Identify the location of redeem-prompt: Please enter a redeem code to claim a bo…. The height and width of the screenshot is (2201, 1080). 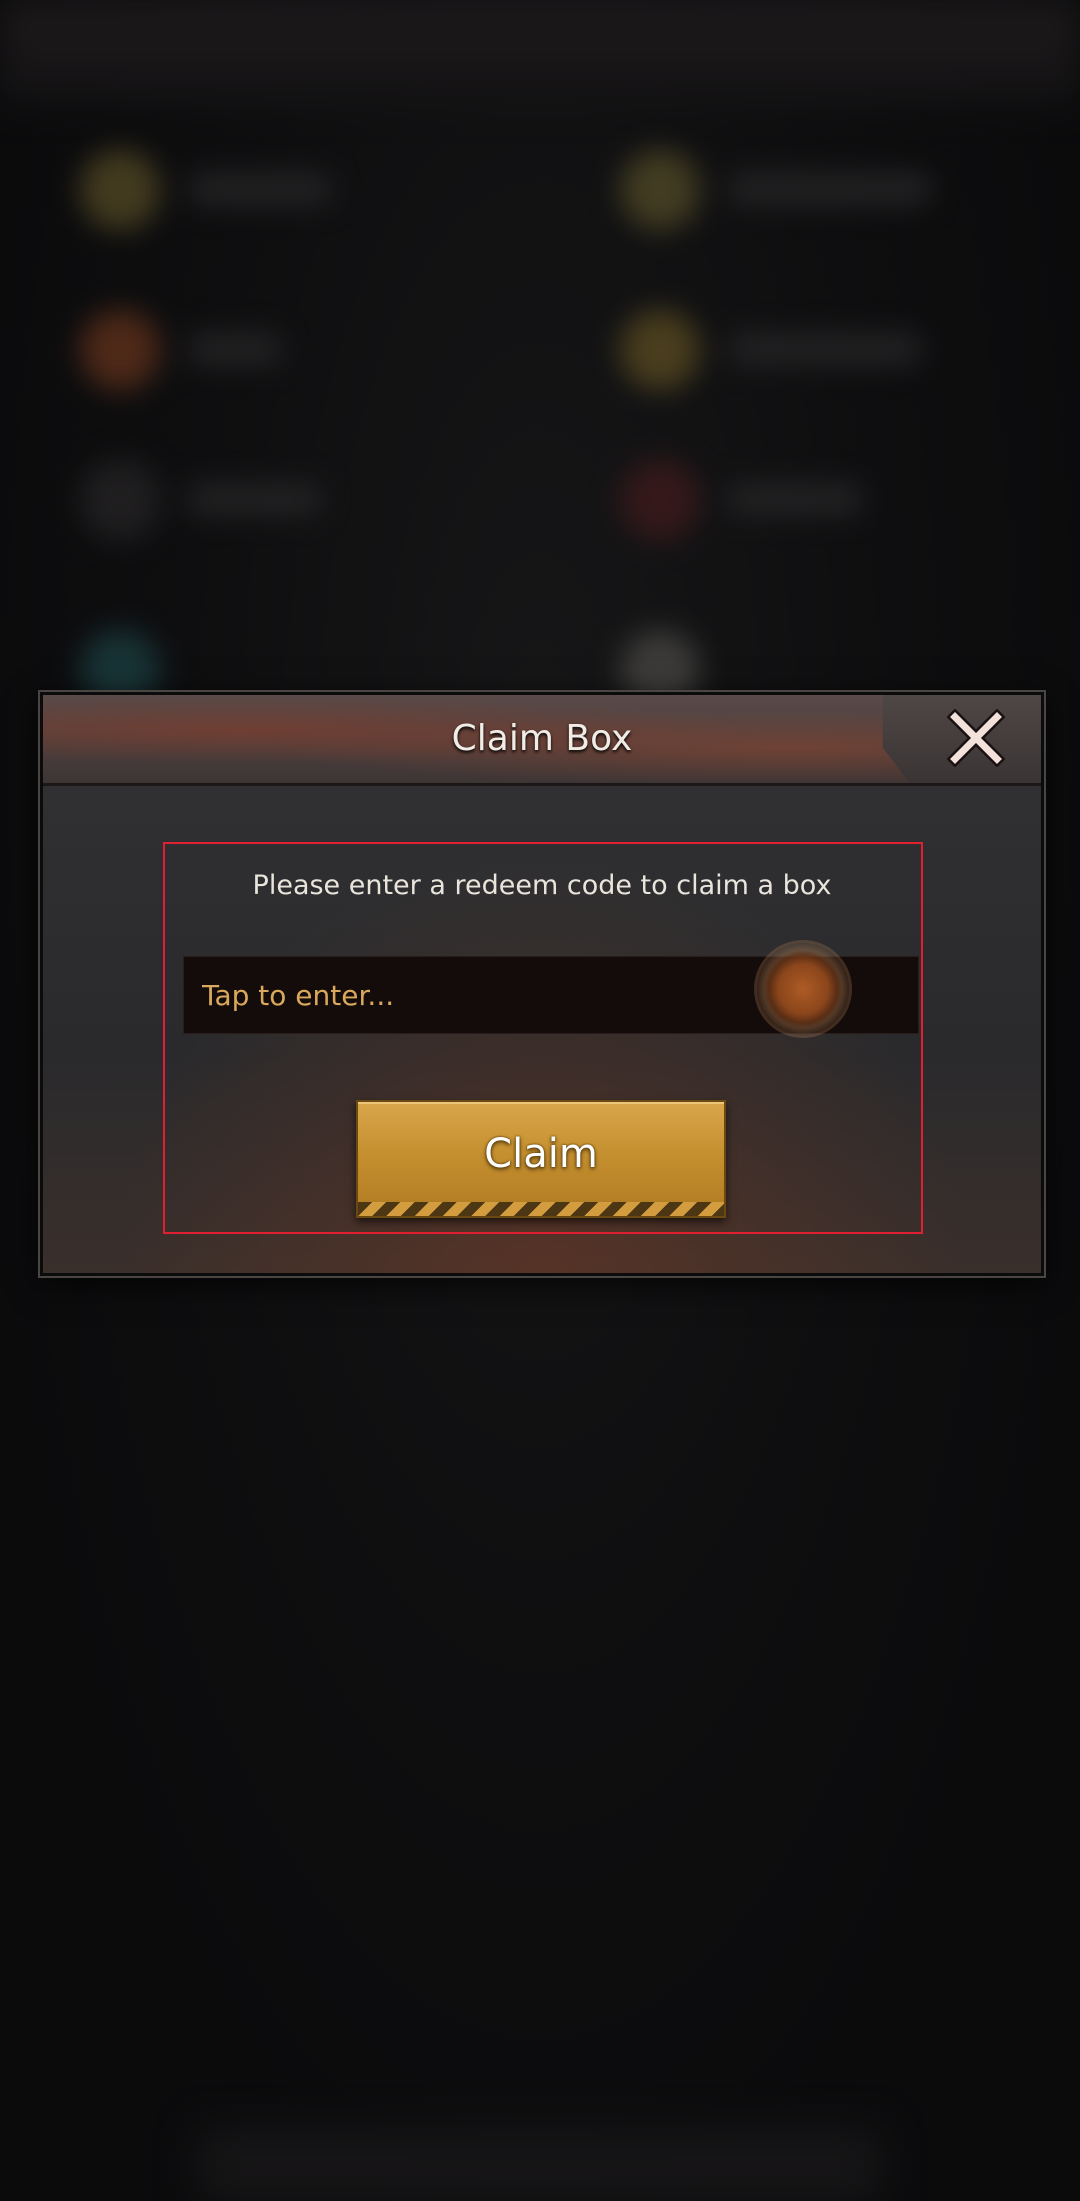
(542, 885).